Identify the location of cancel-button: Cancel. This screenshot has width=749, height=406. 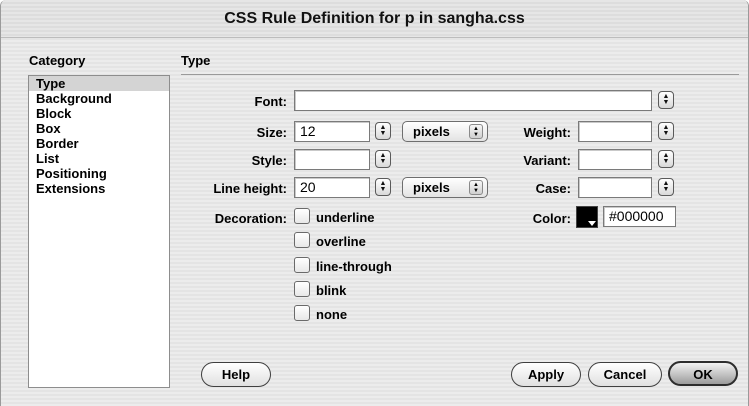
(625, 374).